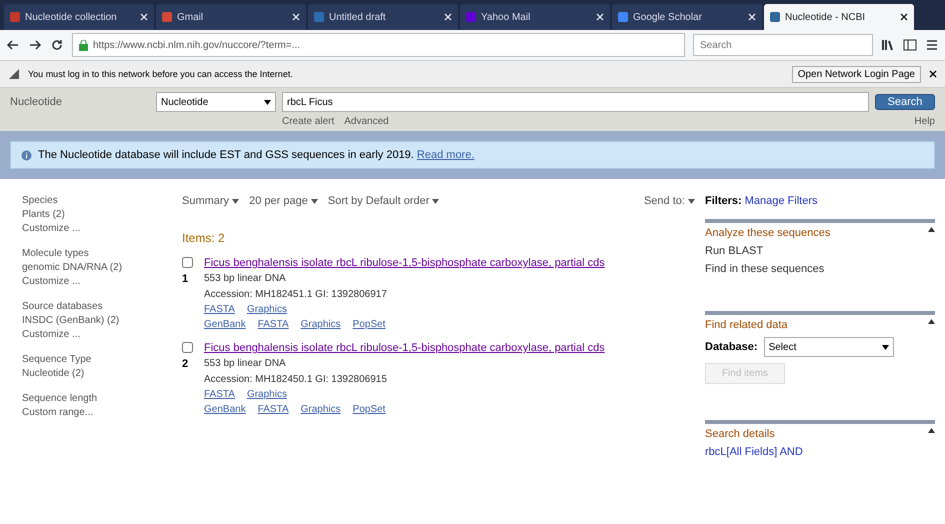 The image size is (945, 524). What do you see at coordinates (924, 121) in the screenshot?
I see `help-link: Help` at bounding box center [924, 121].